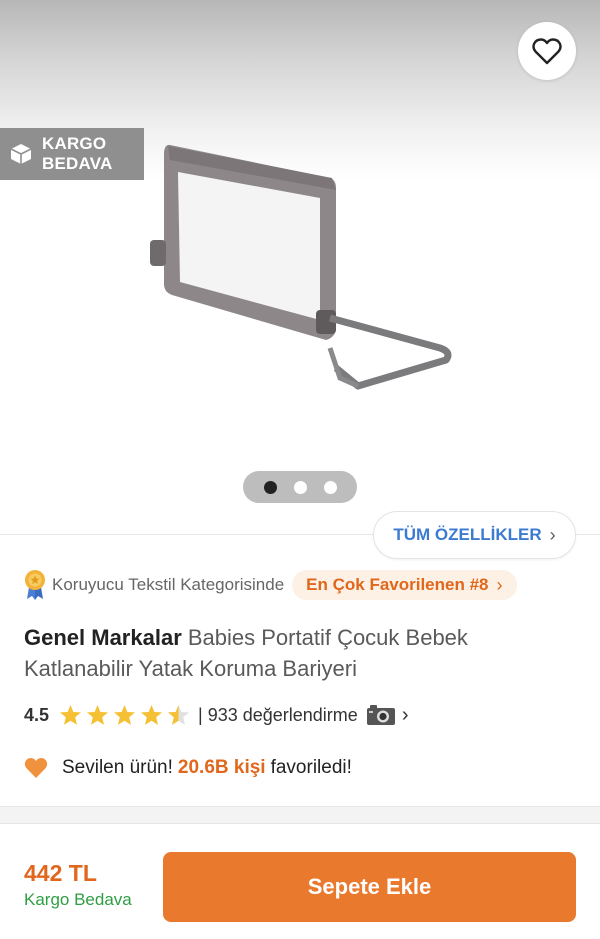 This screenshot has width=600, height=939. I want to click on star-rating, so click(124, 715).